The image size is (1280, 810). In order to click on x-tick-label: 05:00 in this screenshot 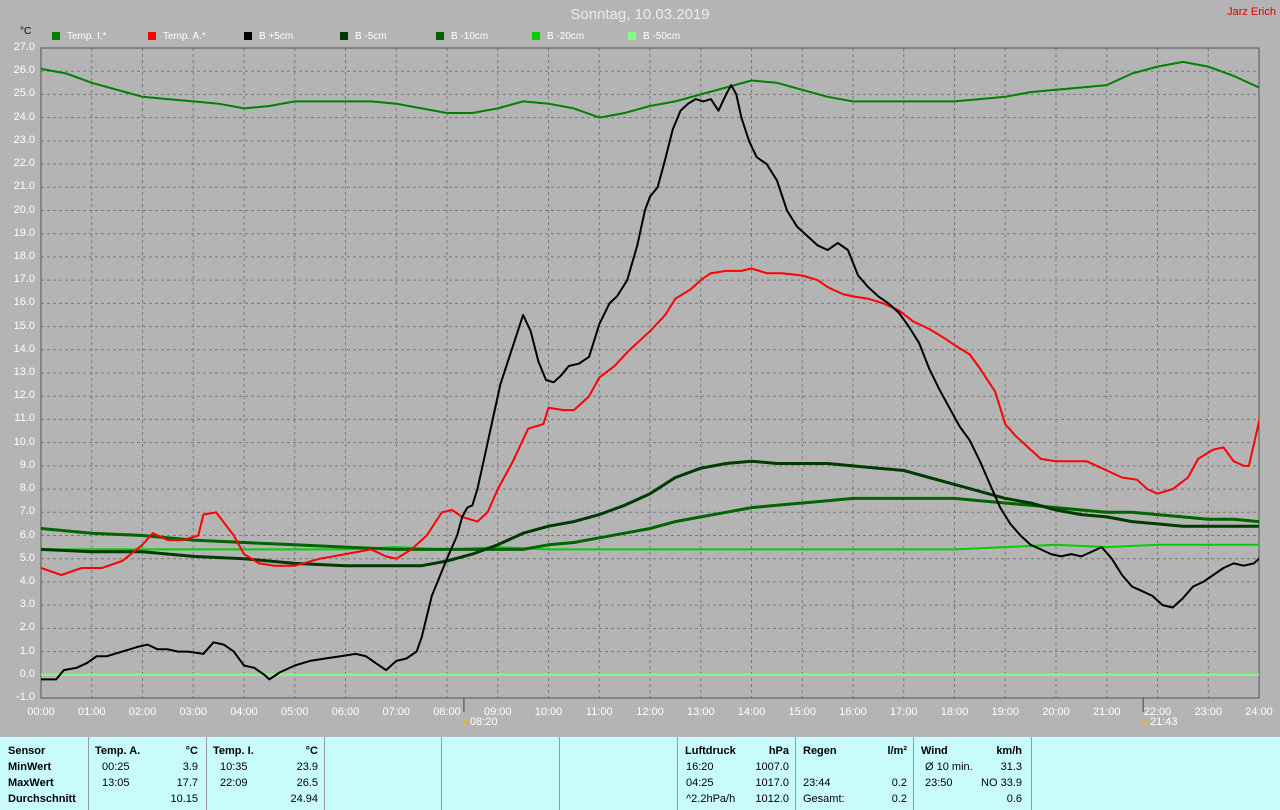, I will do `click(294, 712)`.